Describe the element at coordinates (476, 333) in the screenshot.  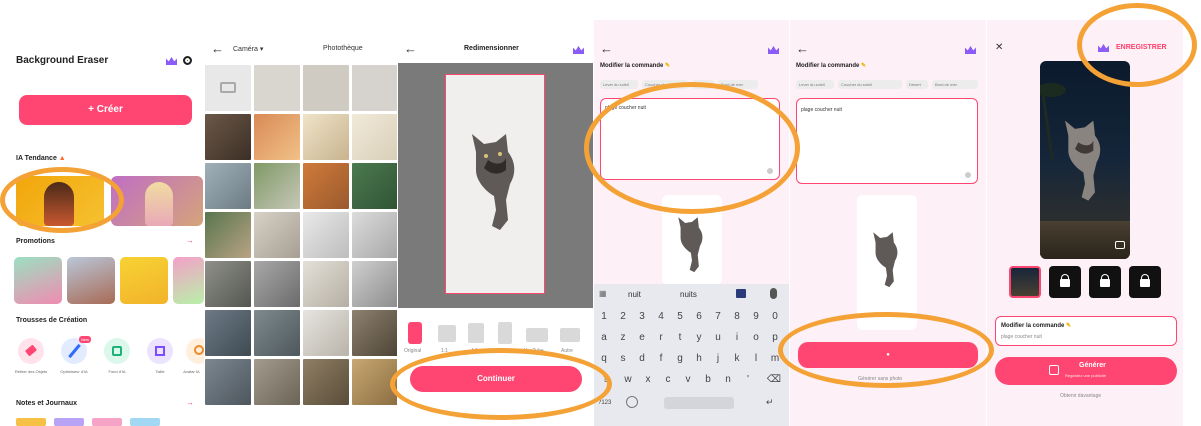
I see `ratio-portrait-icon` at that location.